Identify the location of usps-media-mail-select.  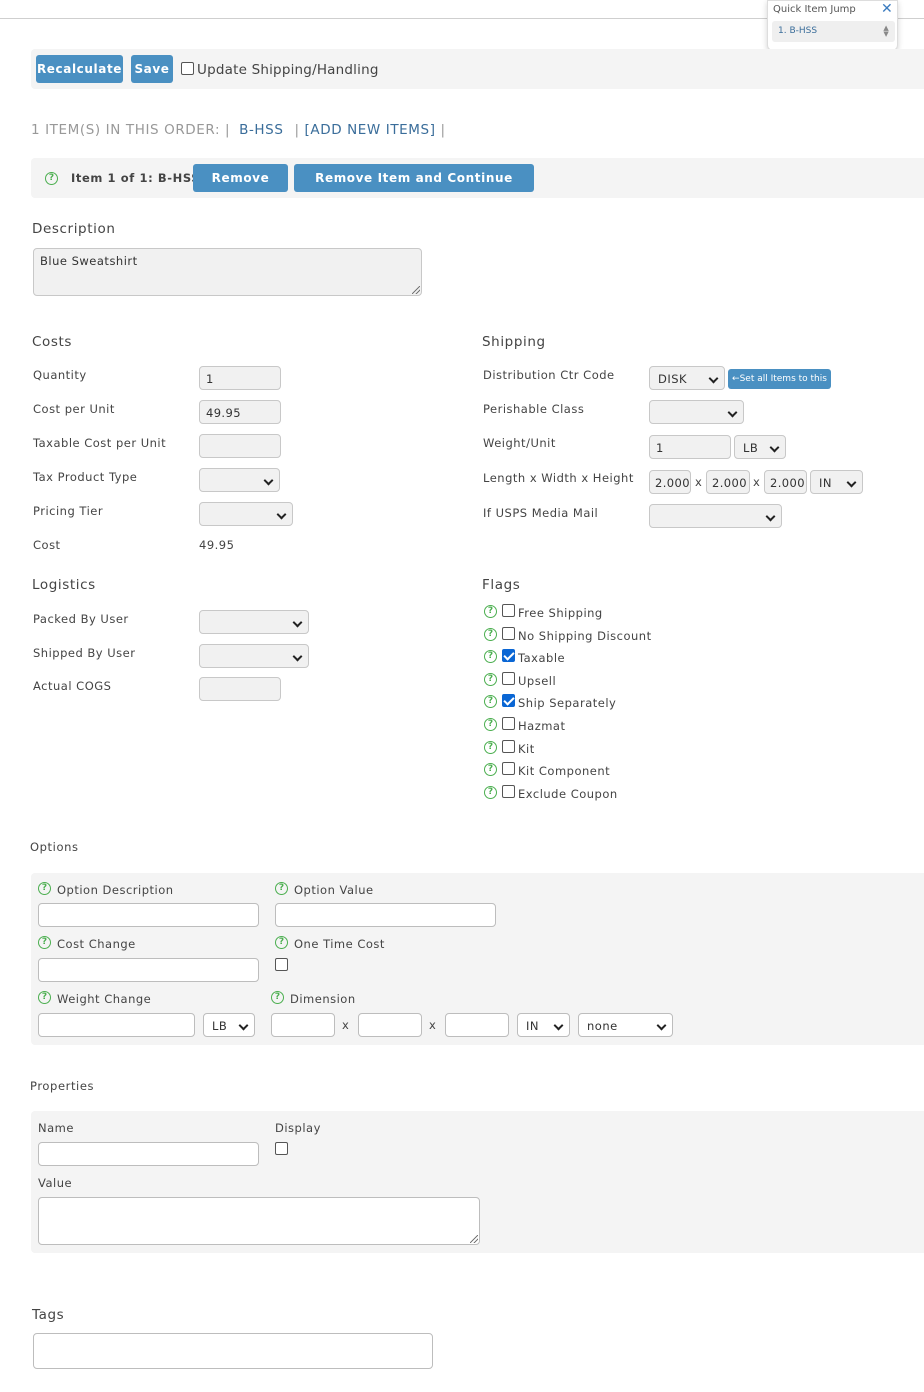
(715, 516).